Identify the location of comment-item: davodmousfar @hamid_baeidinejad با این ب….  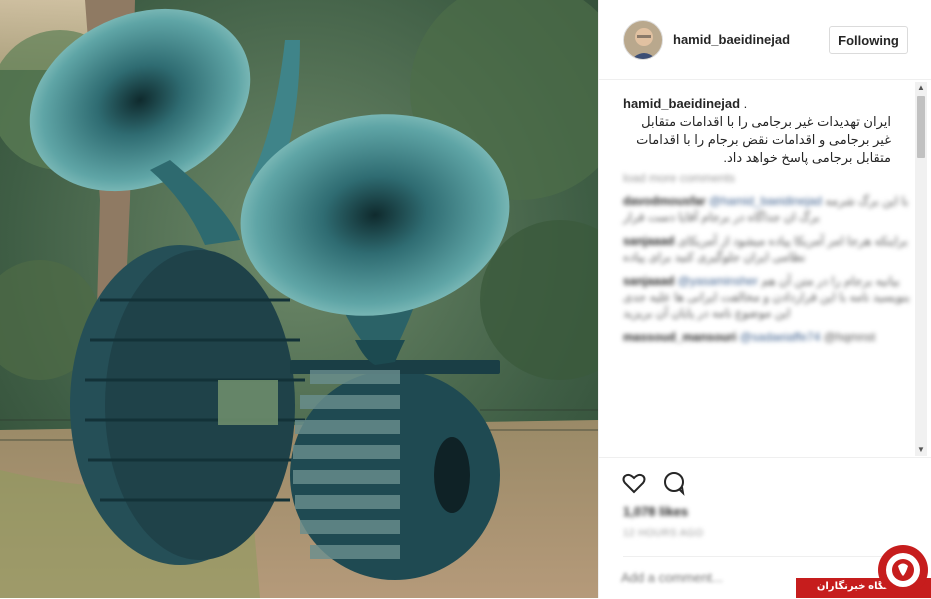
(769, 209).